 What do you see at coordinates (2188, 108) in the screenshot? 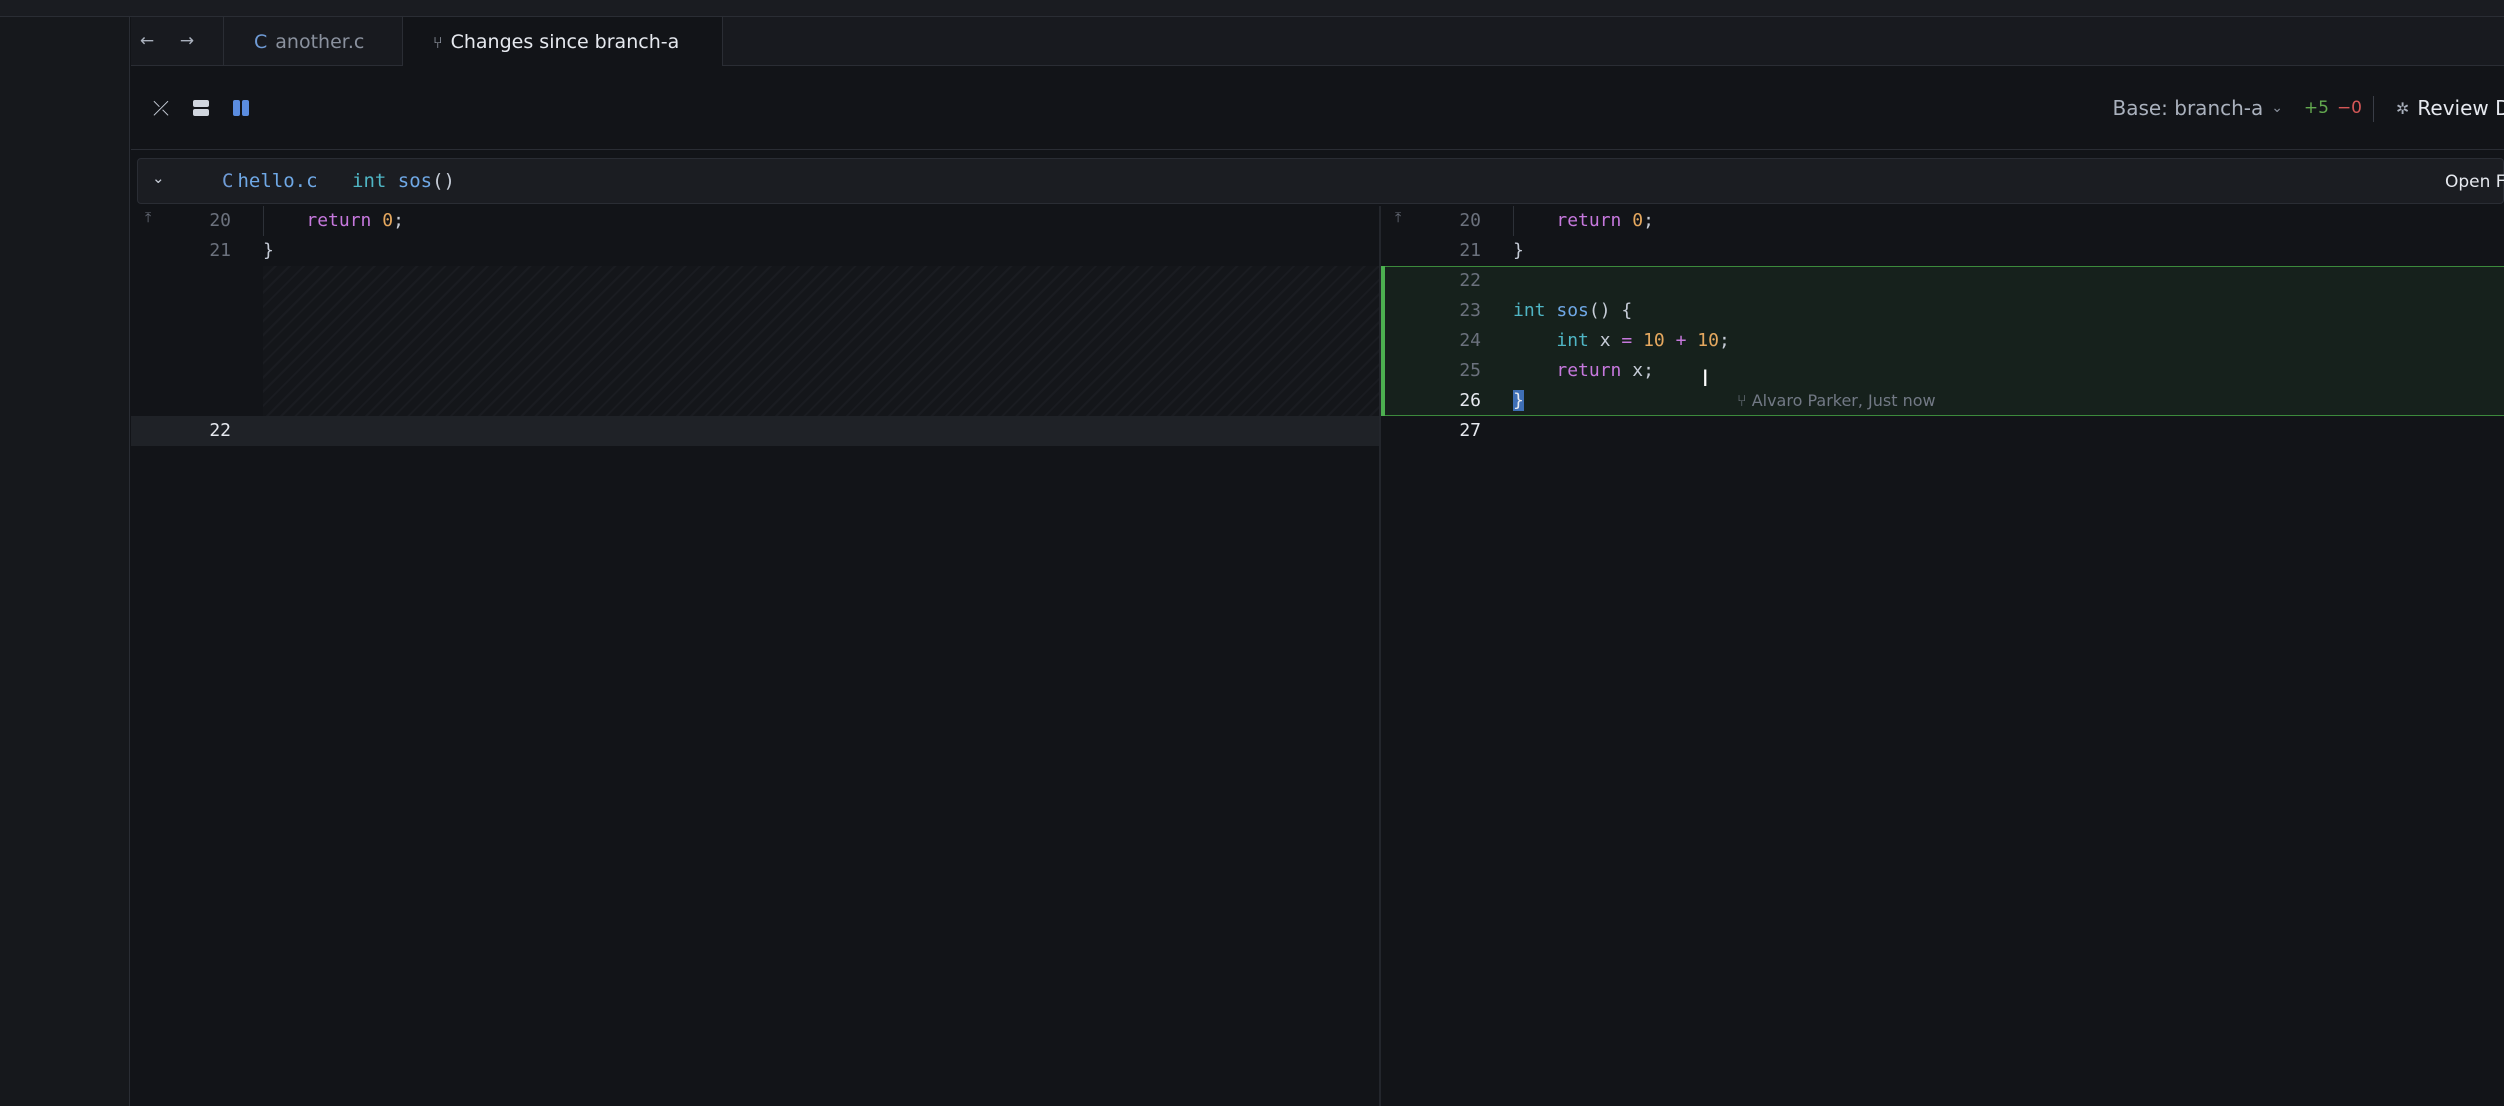
I see `base-branch-label: Base: branch-a` at bounding box center [2188, 108].